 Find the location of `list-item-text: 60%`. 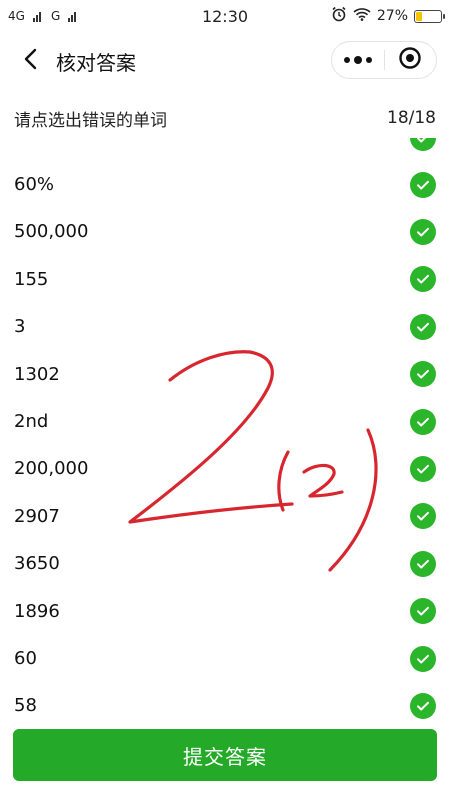

list-item-text: 60% is located at coordinates (34, 184).